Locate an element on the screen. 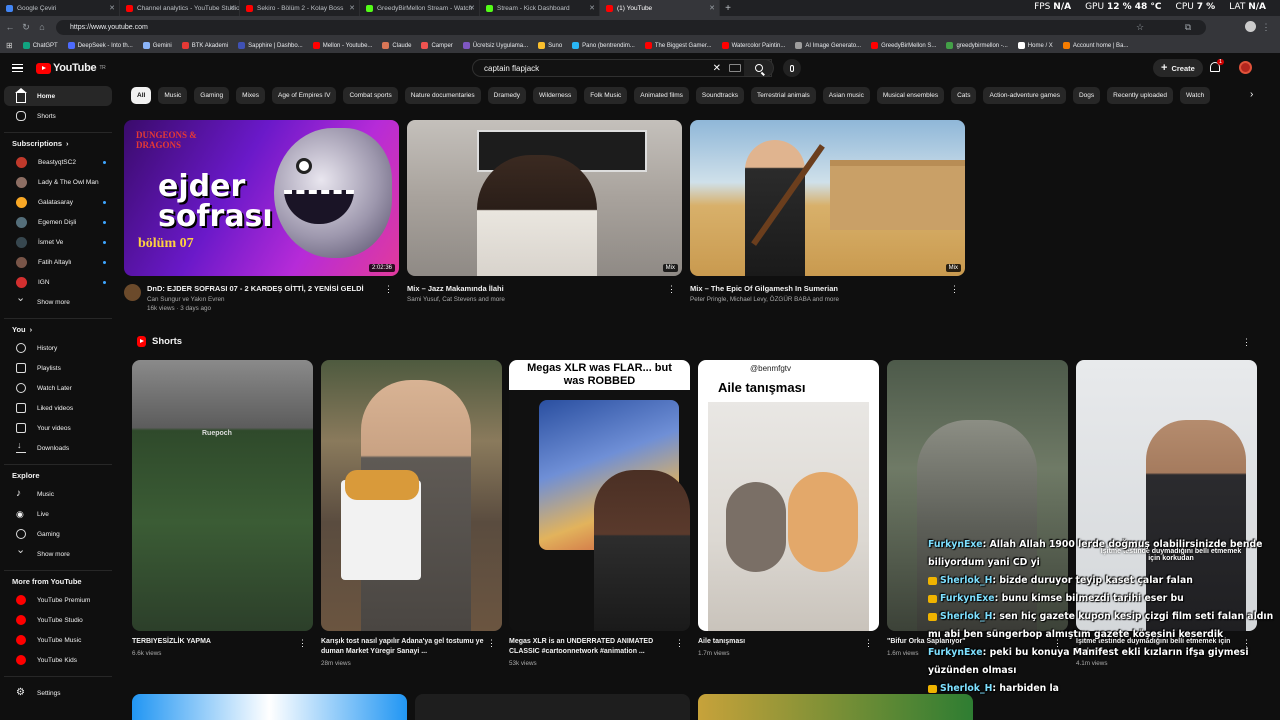  subscriptions-heading: Subscriptions › is located at coordinates (58, 143).